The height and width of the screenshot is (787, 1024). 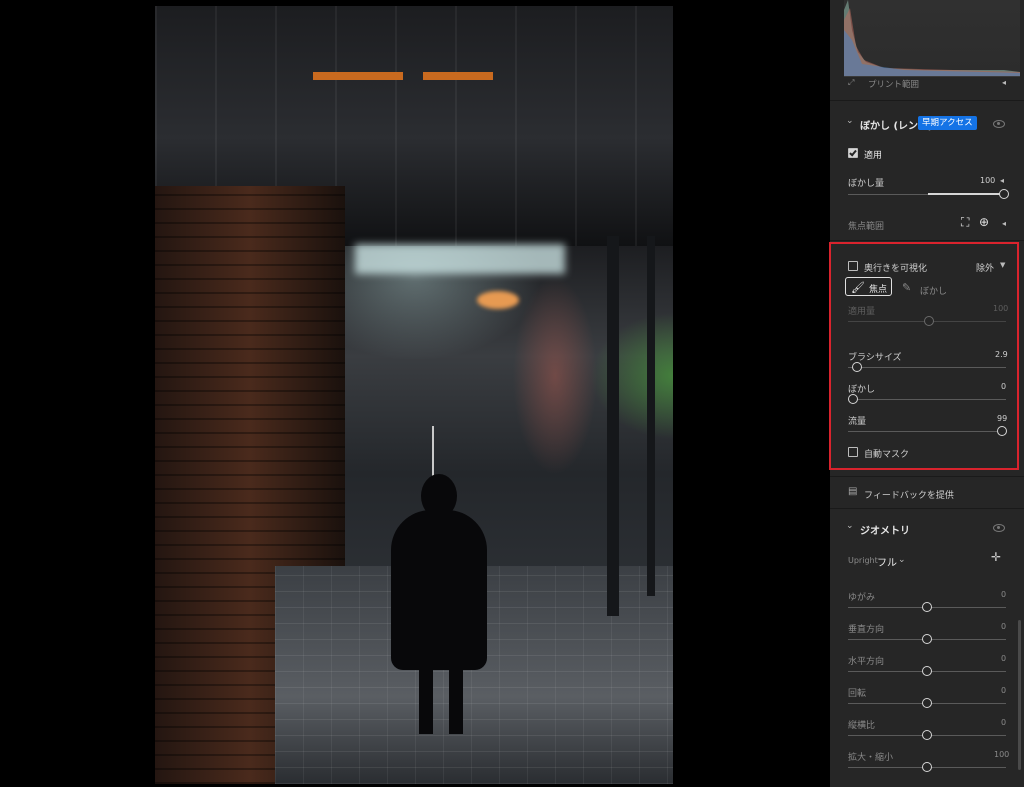 What do you see at coordinates (932, 38) in the screenshot?
I see `histogram` at bounding box center [932, 38].